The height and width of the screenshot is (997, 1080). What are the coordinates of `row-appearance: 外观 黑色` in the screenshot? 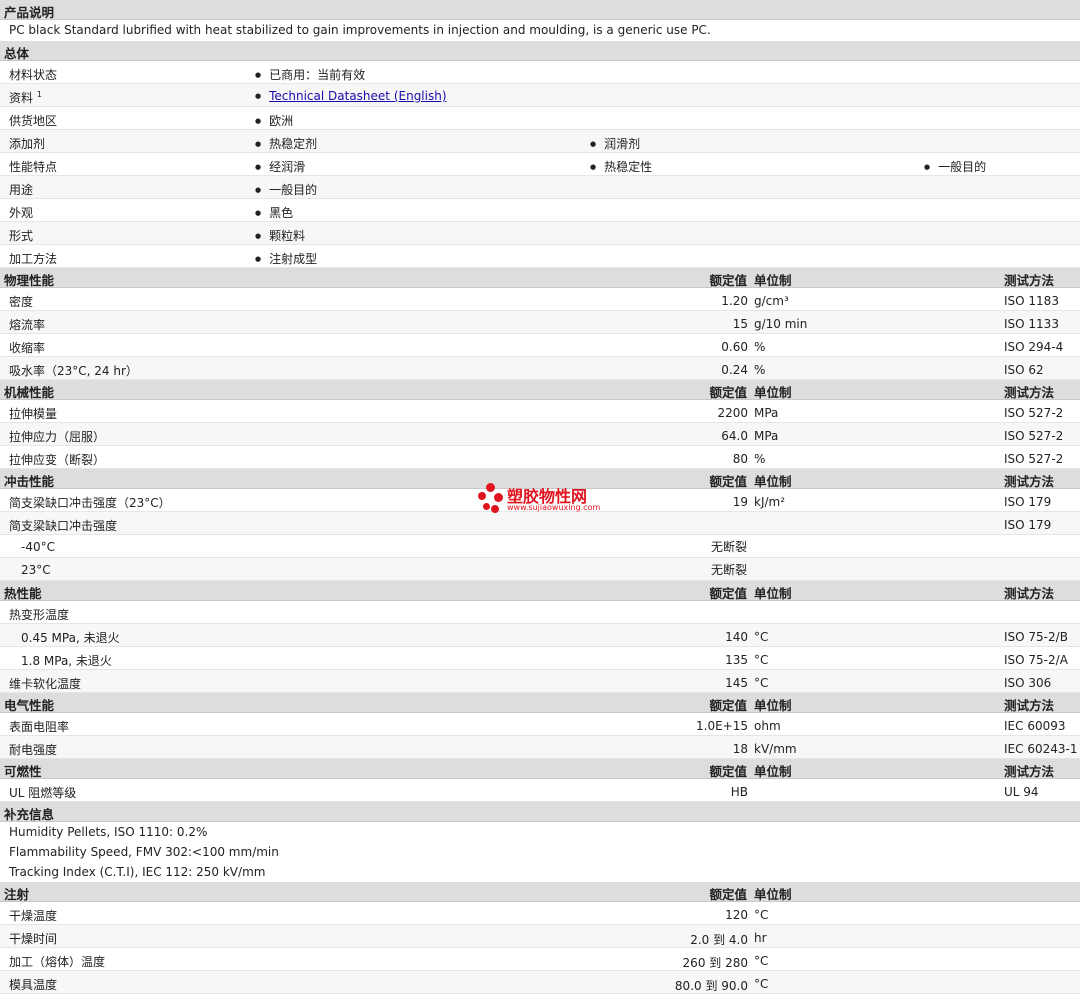 It's located at (540, 210).